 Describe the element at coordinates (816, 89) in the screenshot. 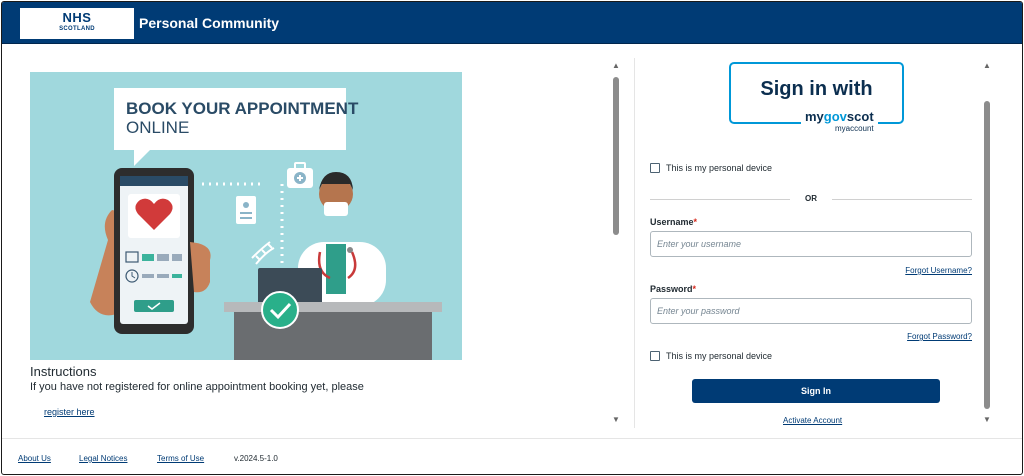

I see `mygov-signin-label: Sign in with` at that location.